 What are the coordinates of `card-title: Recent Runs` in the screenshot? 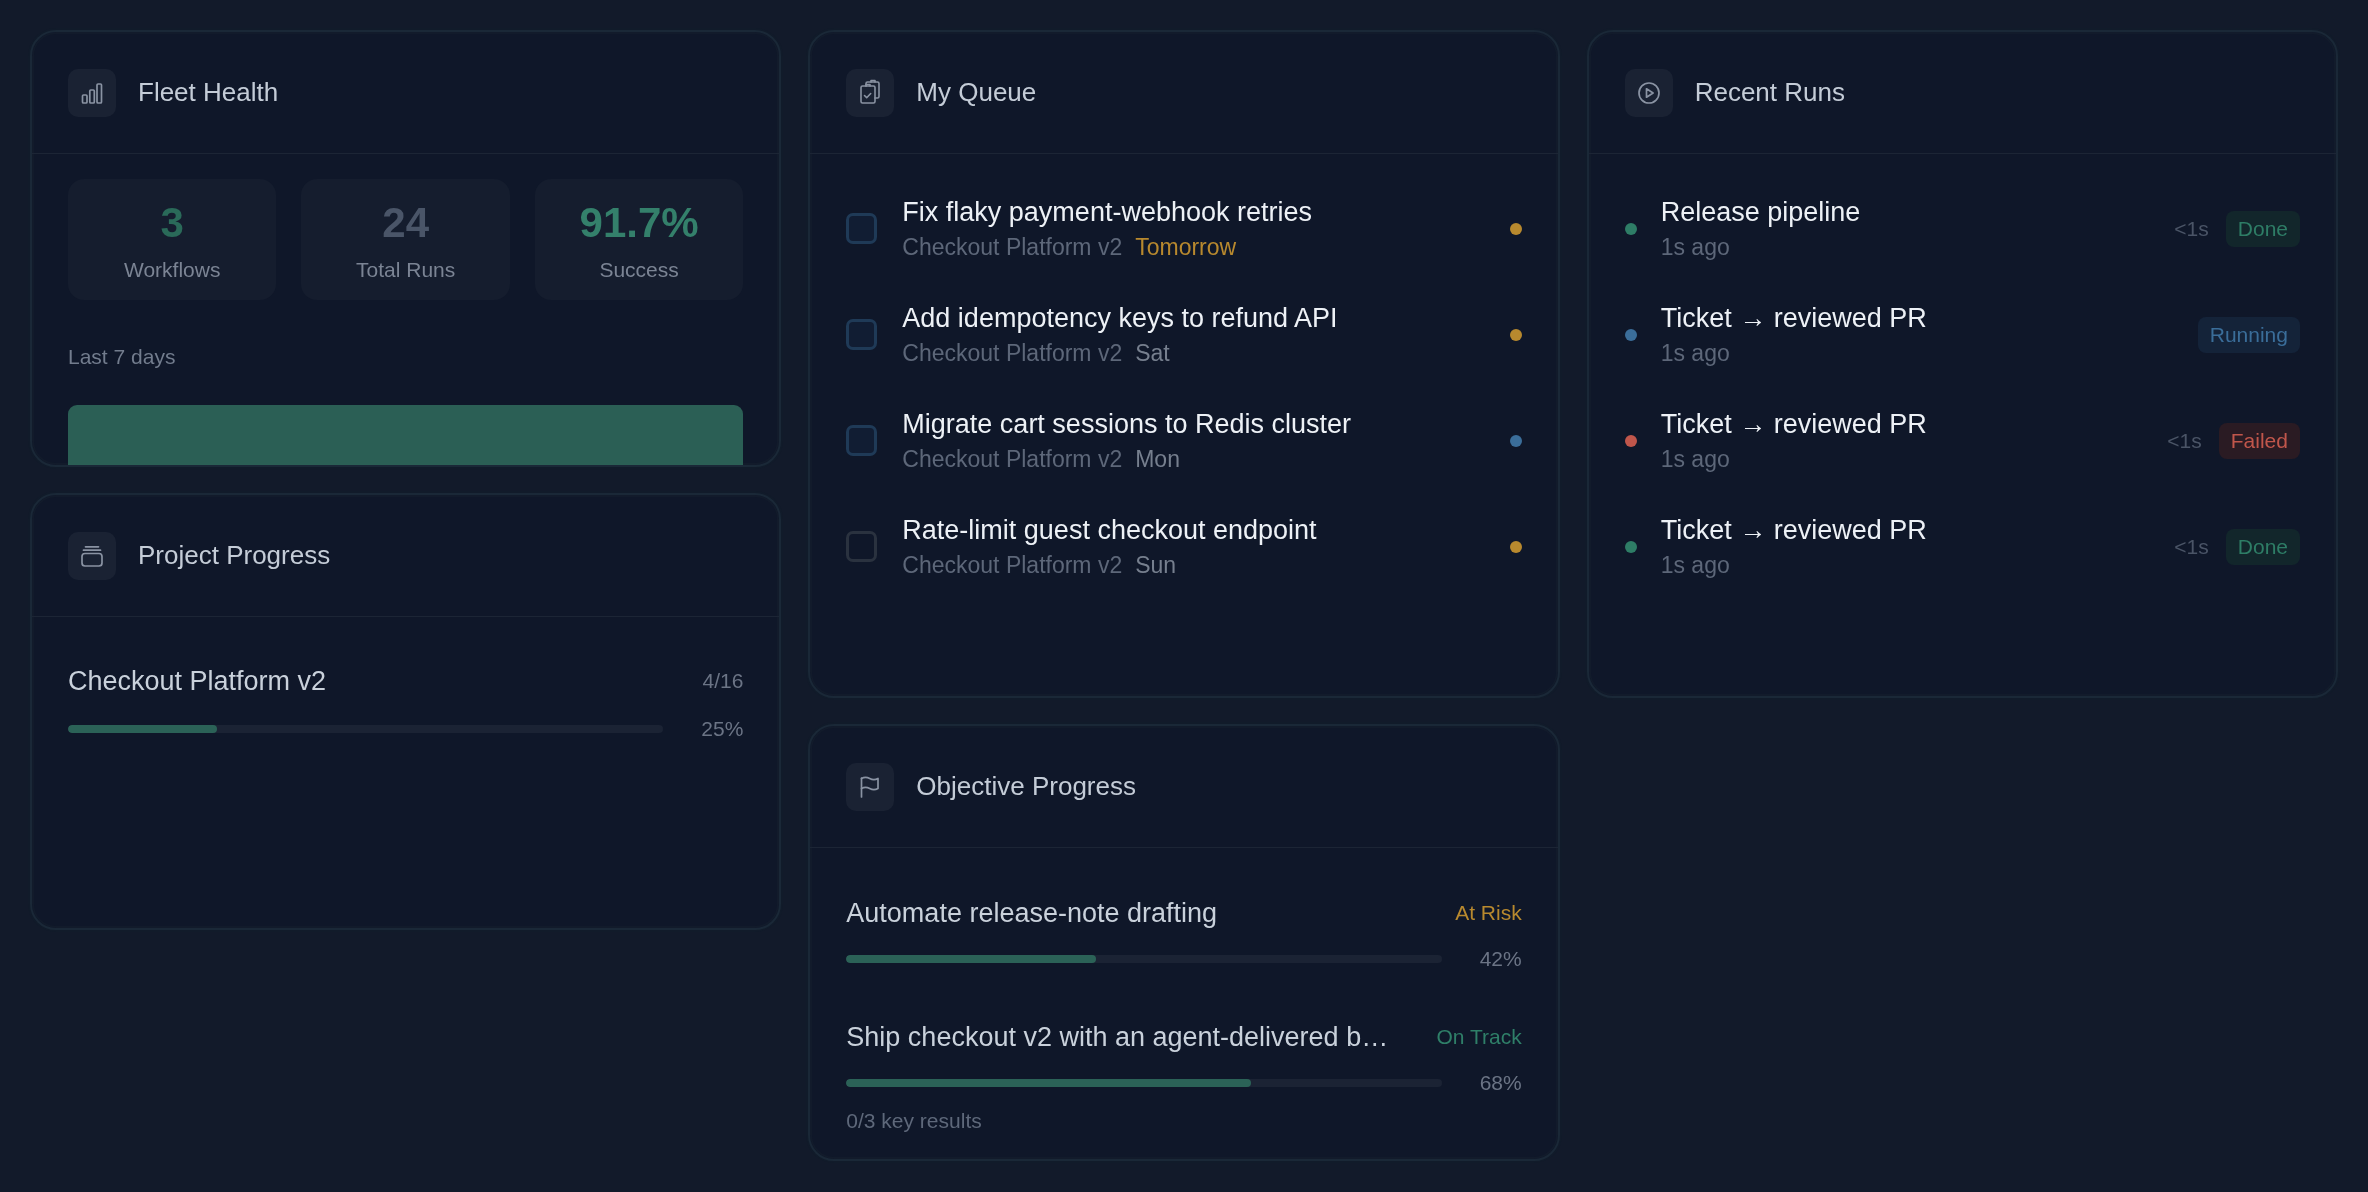 It's located at (1769, 92).